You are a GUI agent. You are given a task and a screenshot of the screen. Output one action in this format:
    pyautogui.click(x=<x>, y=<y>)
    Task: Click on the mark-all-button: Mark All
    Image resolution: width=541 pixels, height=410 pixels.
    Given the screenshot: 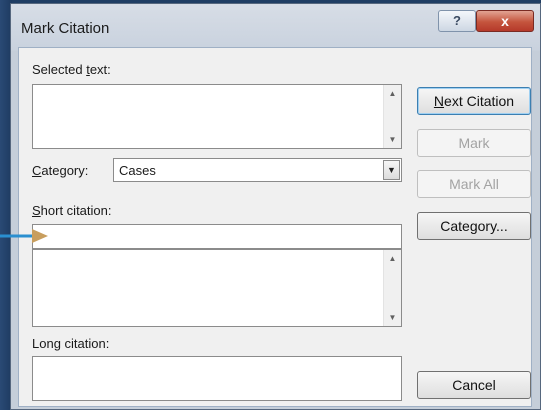 What is the action you would take?
    pyautogui.click(x=474, y=184)
    